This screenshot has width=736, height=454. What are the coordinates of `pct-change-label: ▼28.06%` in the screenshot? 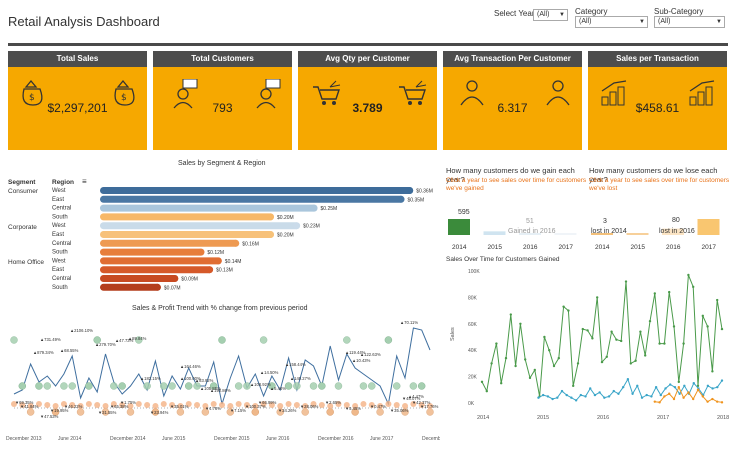 It's located at (309, 406).